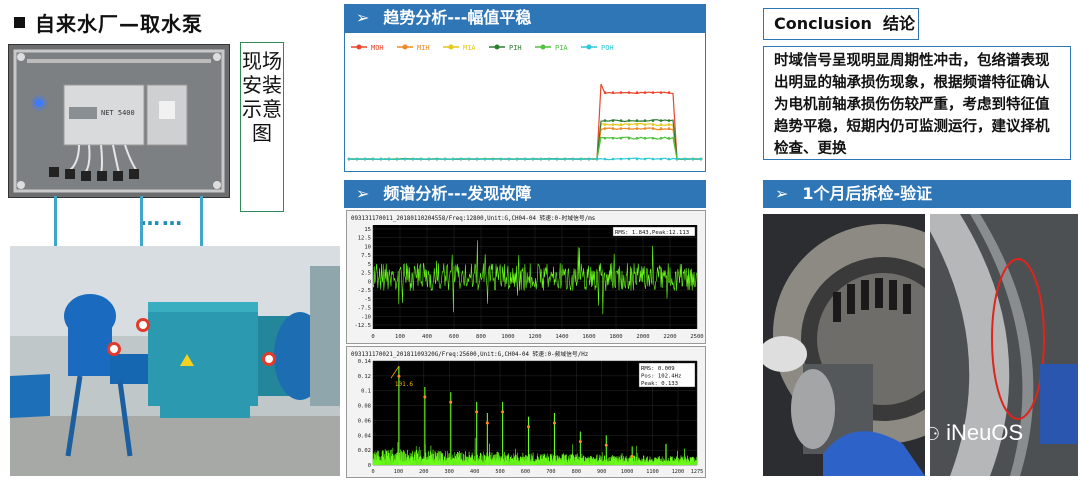 This screenshot has width=1080, height=480. What do you see at coordinates (364, 377) in the screenshot?
I see `y-tick-label: 0.12` at bounding box center [364, 377].